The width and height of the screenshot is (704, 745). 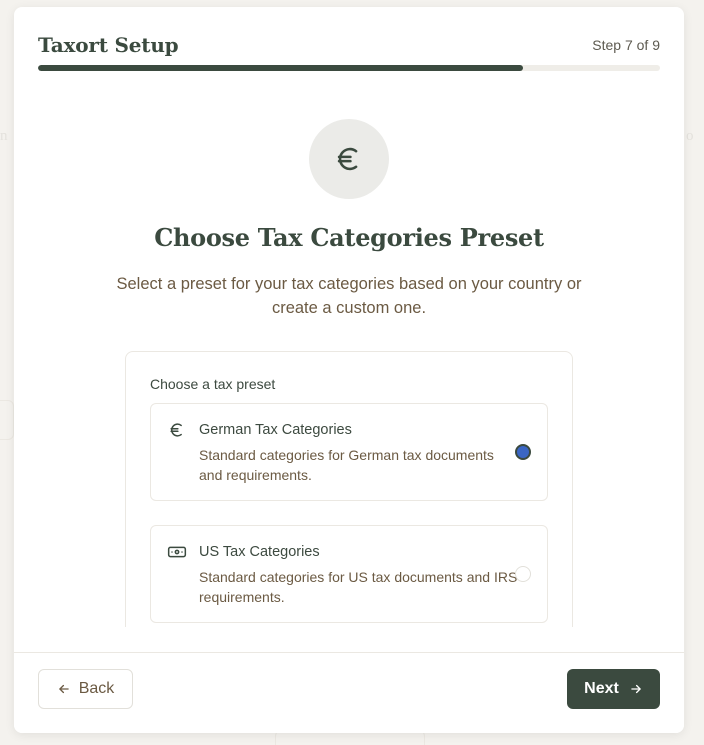 What do you see at coordinates (626, 45) in the screenshot?
I see `step-indicator: Step 7 of 9` at bounding box center [626, 45].